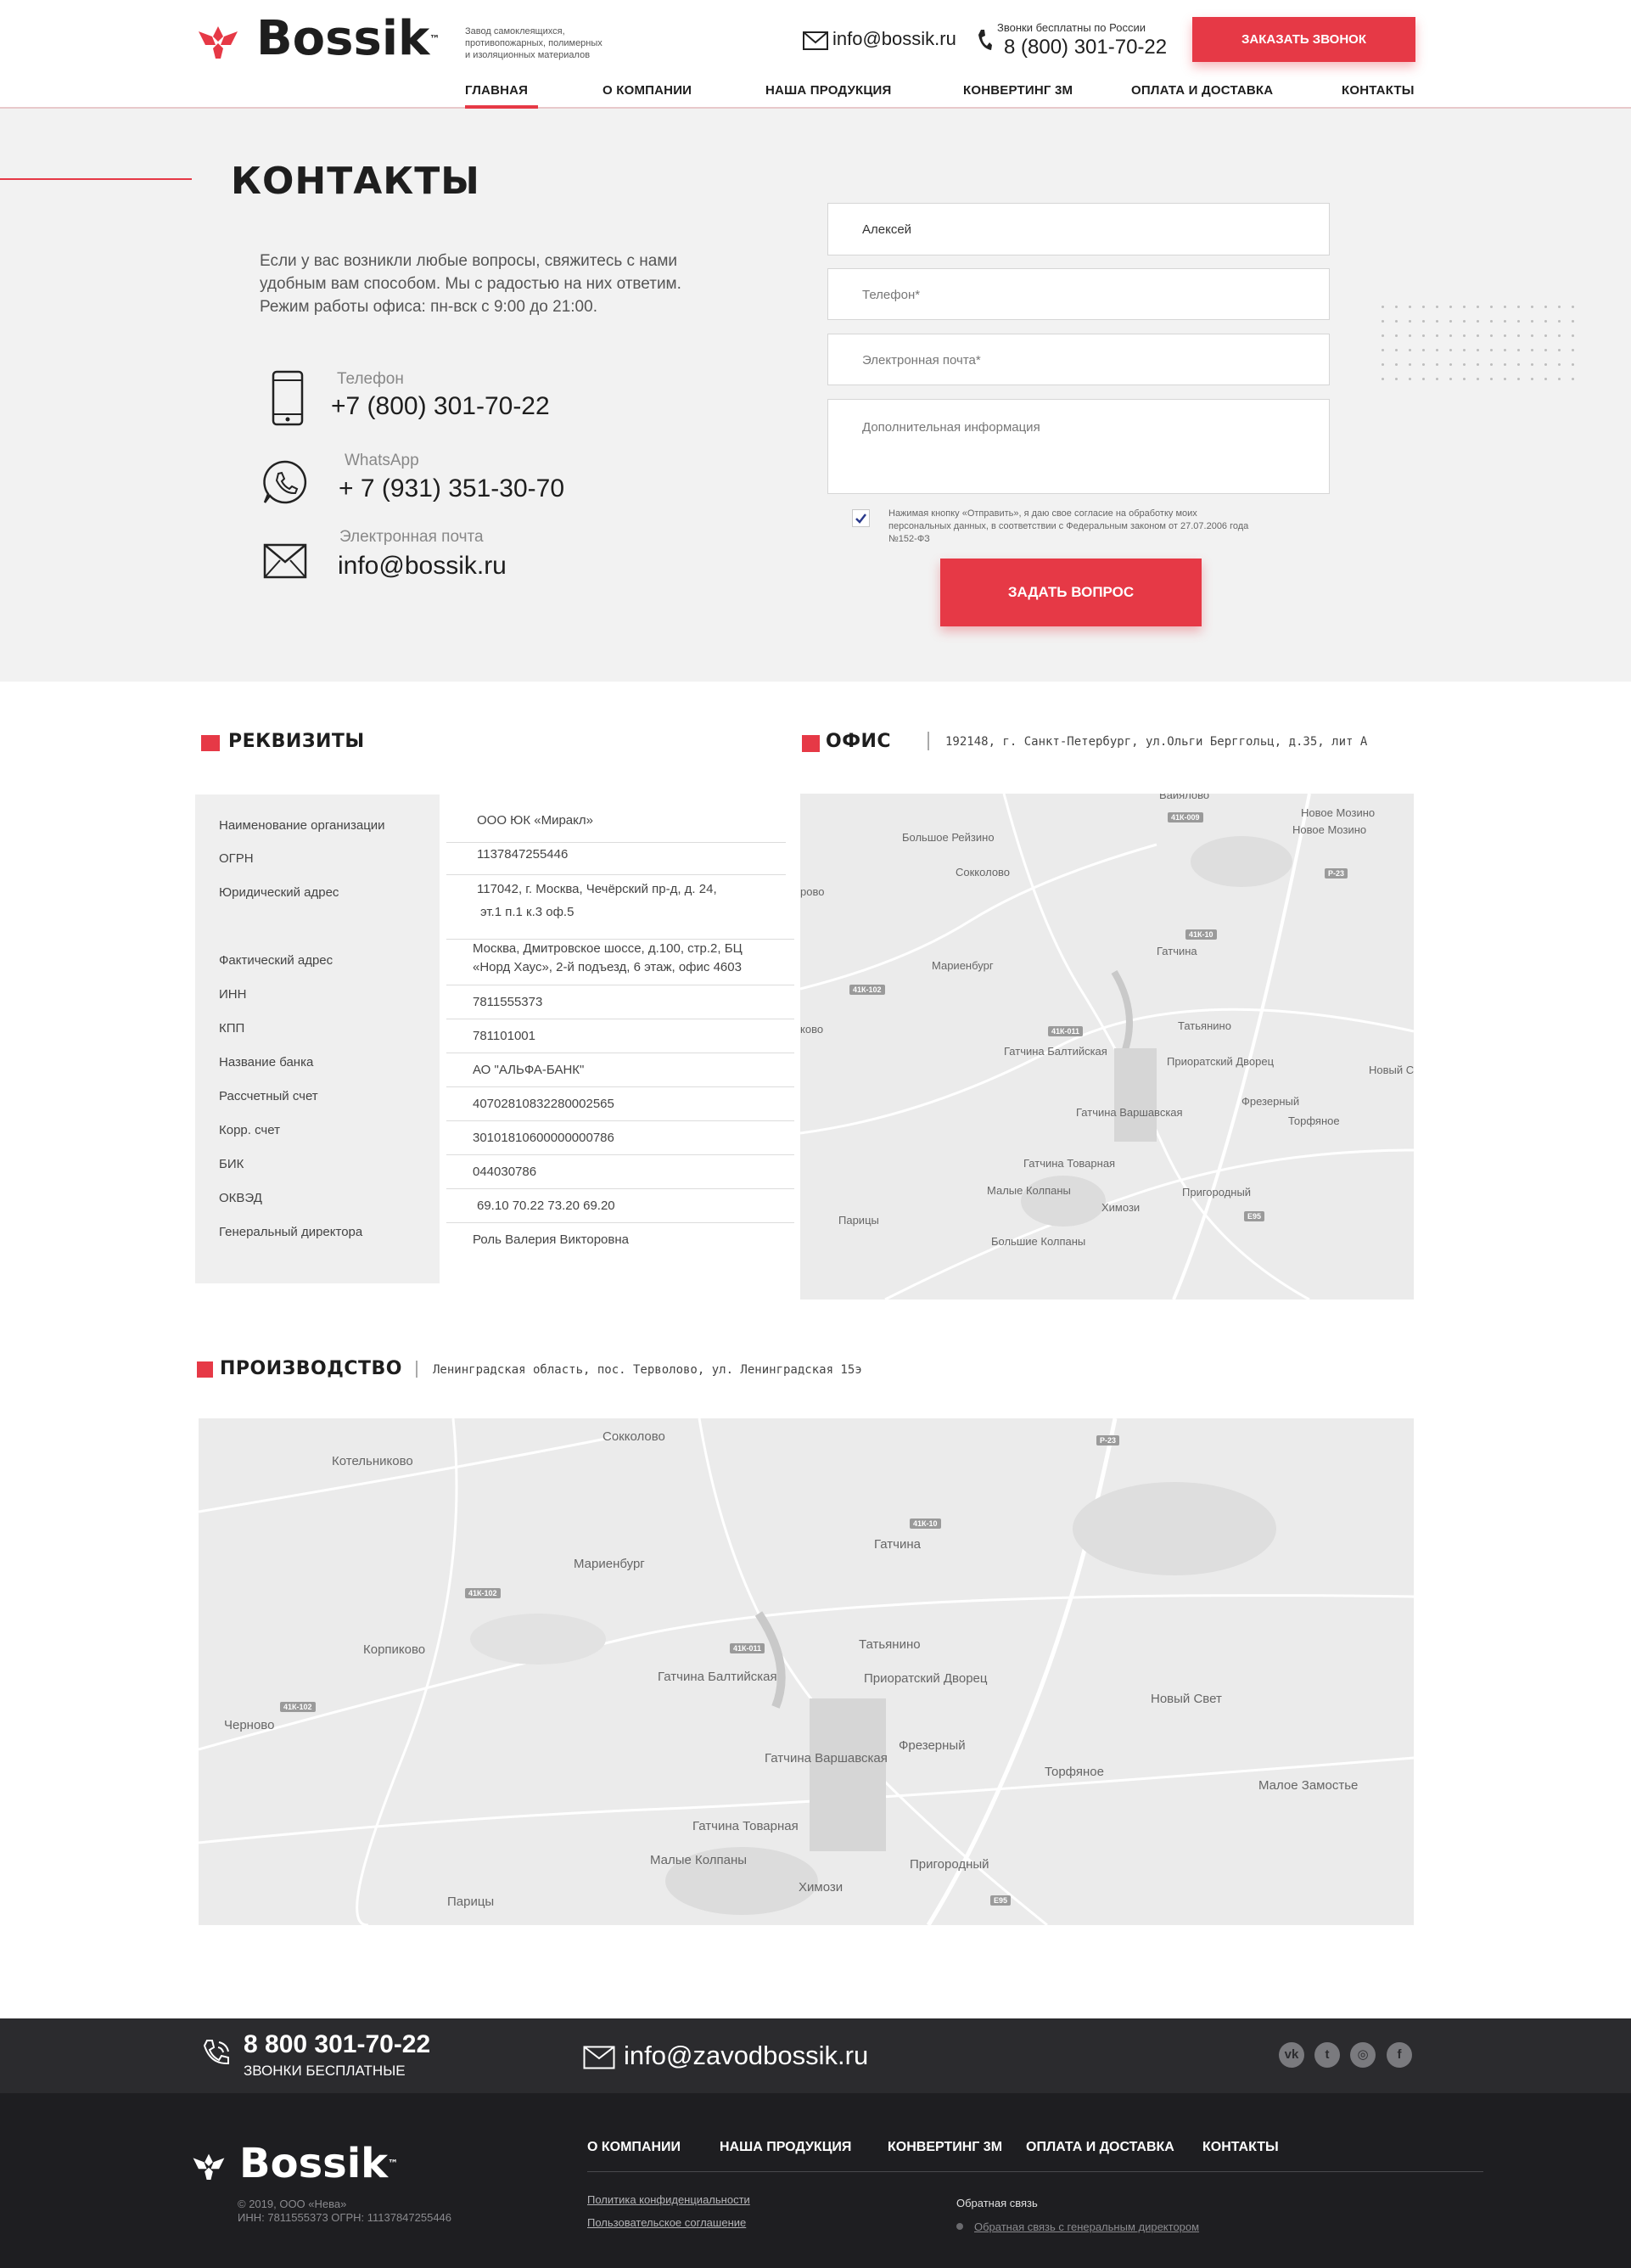 The height and width of the screenshot is (2268, 1631). Describe the element at coordinates (1378, 90) in the screenshot. I see `nav-contacts: КОНТАКТЫ` at that location.